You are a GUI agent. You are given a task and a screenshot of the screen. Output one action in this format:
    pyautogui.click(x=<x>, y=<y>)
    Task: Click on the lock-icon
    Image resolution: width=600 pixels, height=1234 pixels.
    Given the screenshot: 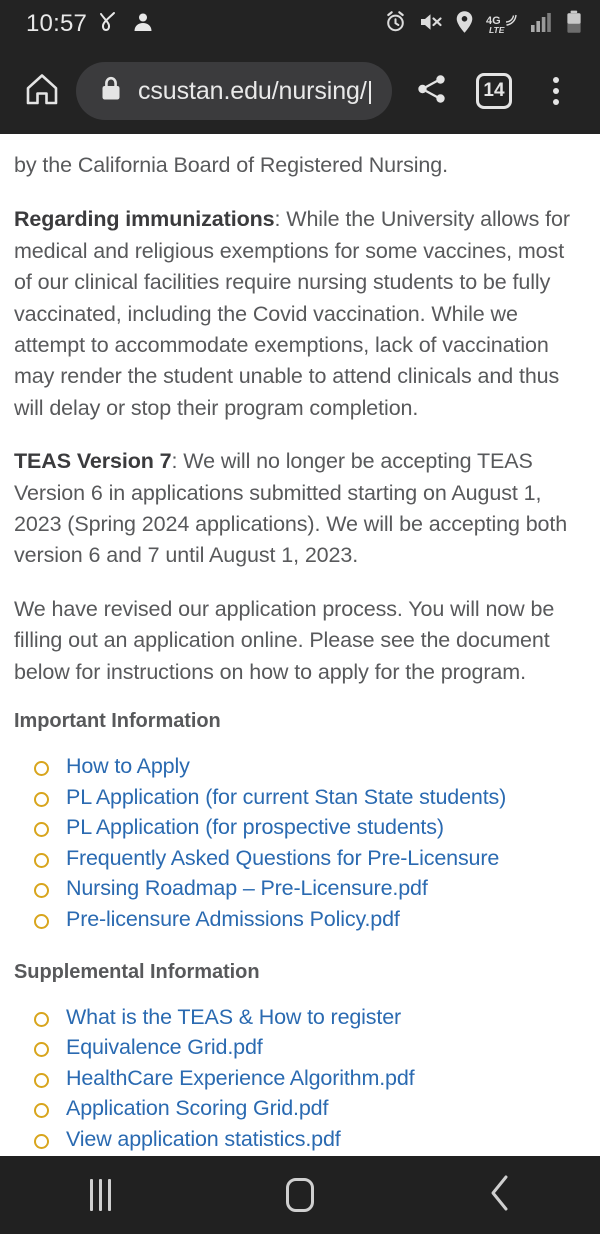 What is the action you would take?
    pyautogui.click(x=111, y=91)
    